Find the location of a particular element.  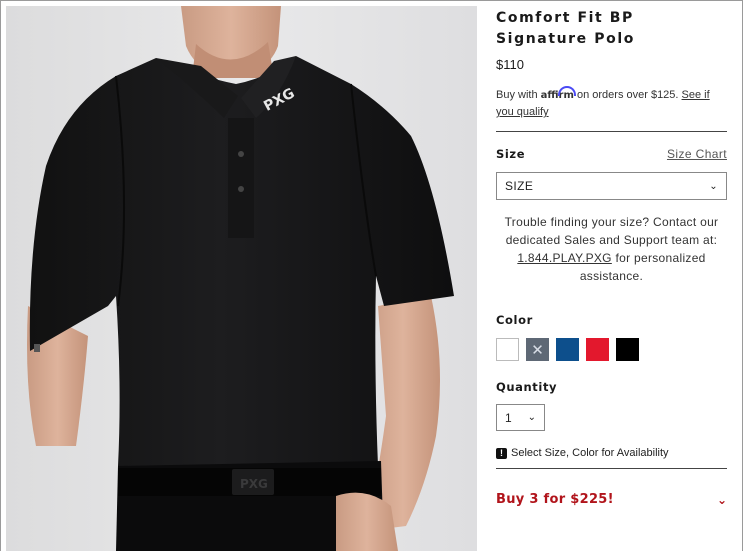

availability-message: ! Select Size, Color for Availability is located at coordinates (611, 453).